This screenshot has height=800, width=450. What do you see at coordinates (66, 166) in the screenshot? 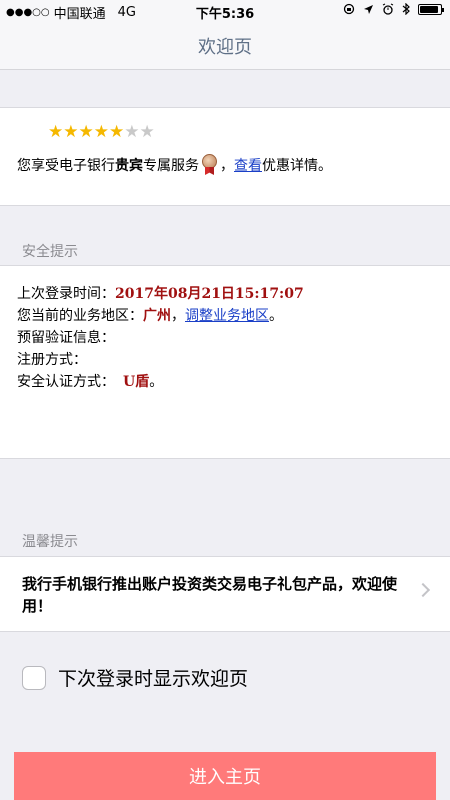
I see `vip-text-before: 您享受电子银行` at bounding box center [66, 166].